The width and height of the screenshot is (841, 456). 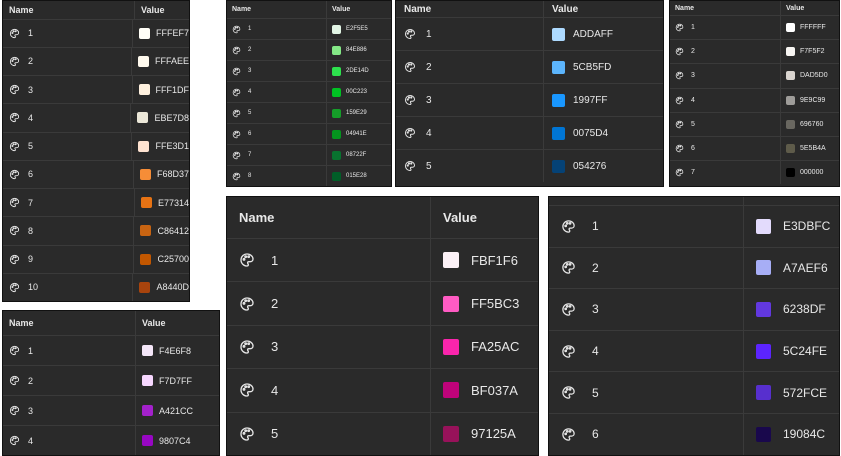 I want to click on table-row: 6 19084C, so click(x=694, y=434).